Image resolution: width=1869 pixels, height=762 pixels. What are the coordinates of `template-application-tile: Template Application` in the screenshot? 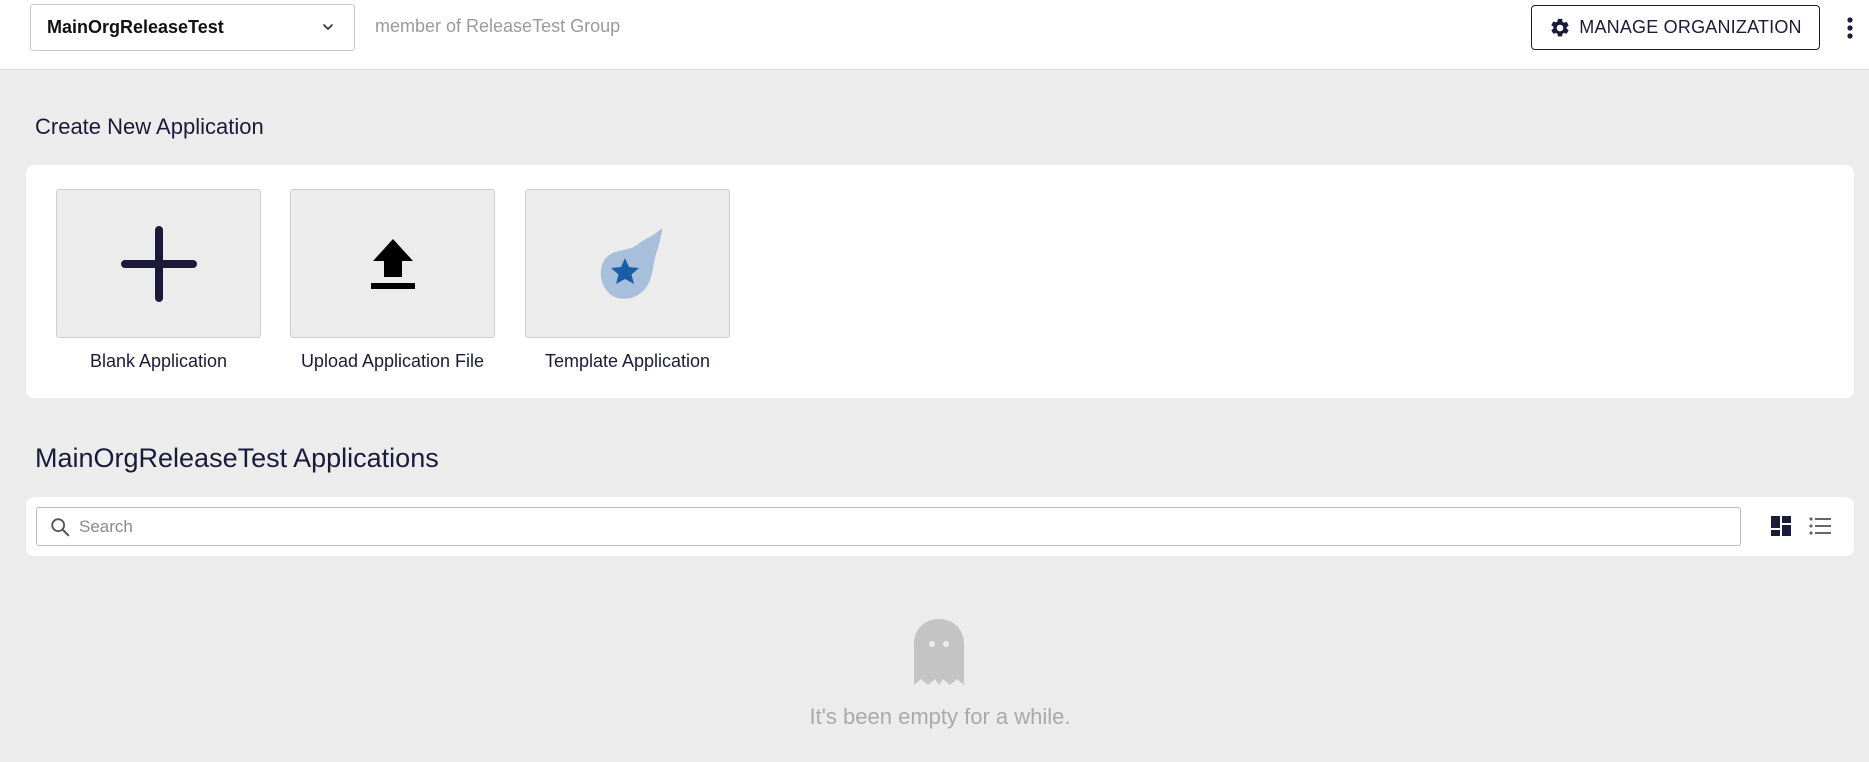 It's located at (627, 280).